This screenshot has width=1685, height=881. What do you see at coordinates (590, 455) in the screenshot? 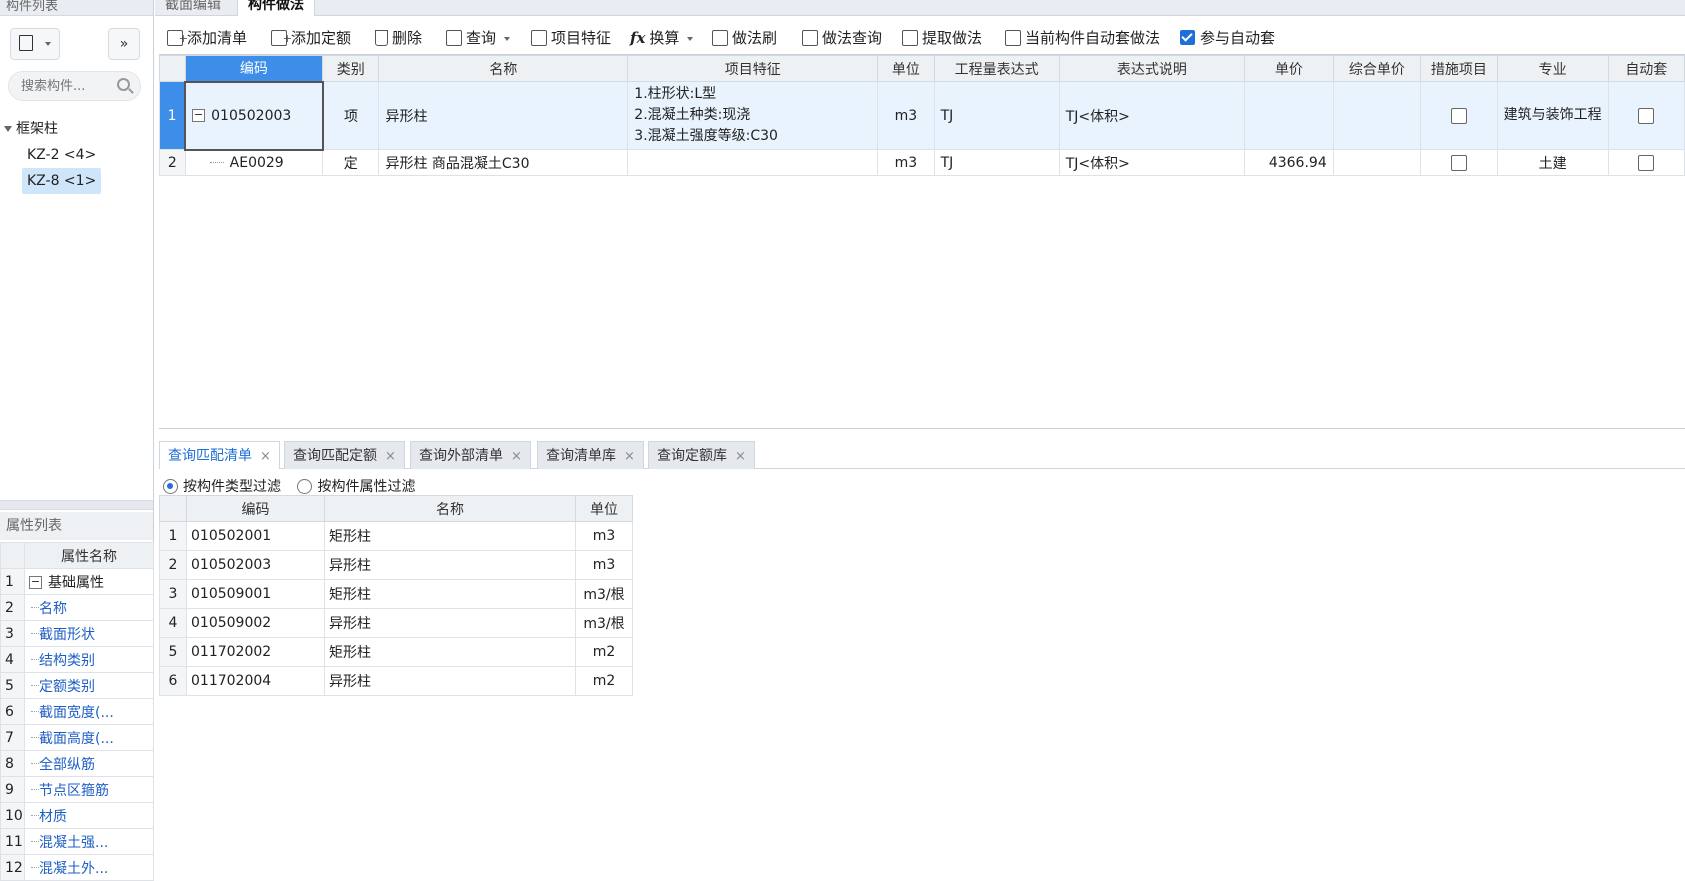
I see `tab-list-library: 查询清单库 ×` at bounding box center [590, 455].